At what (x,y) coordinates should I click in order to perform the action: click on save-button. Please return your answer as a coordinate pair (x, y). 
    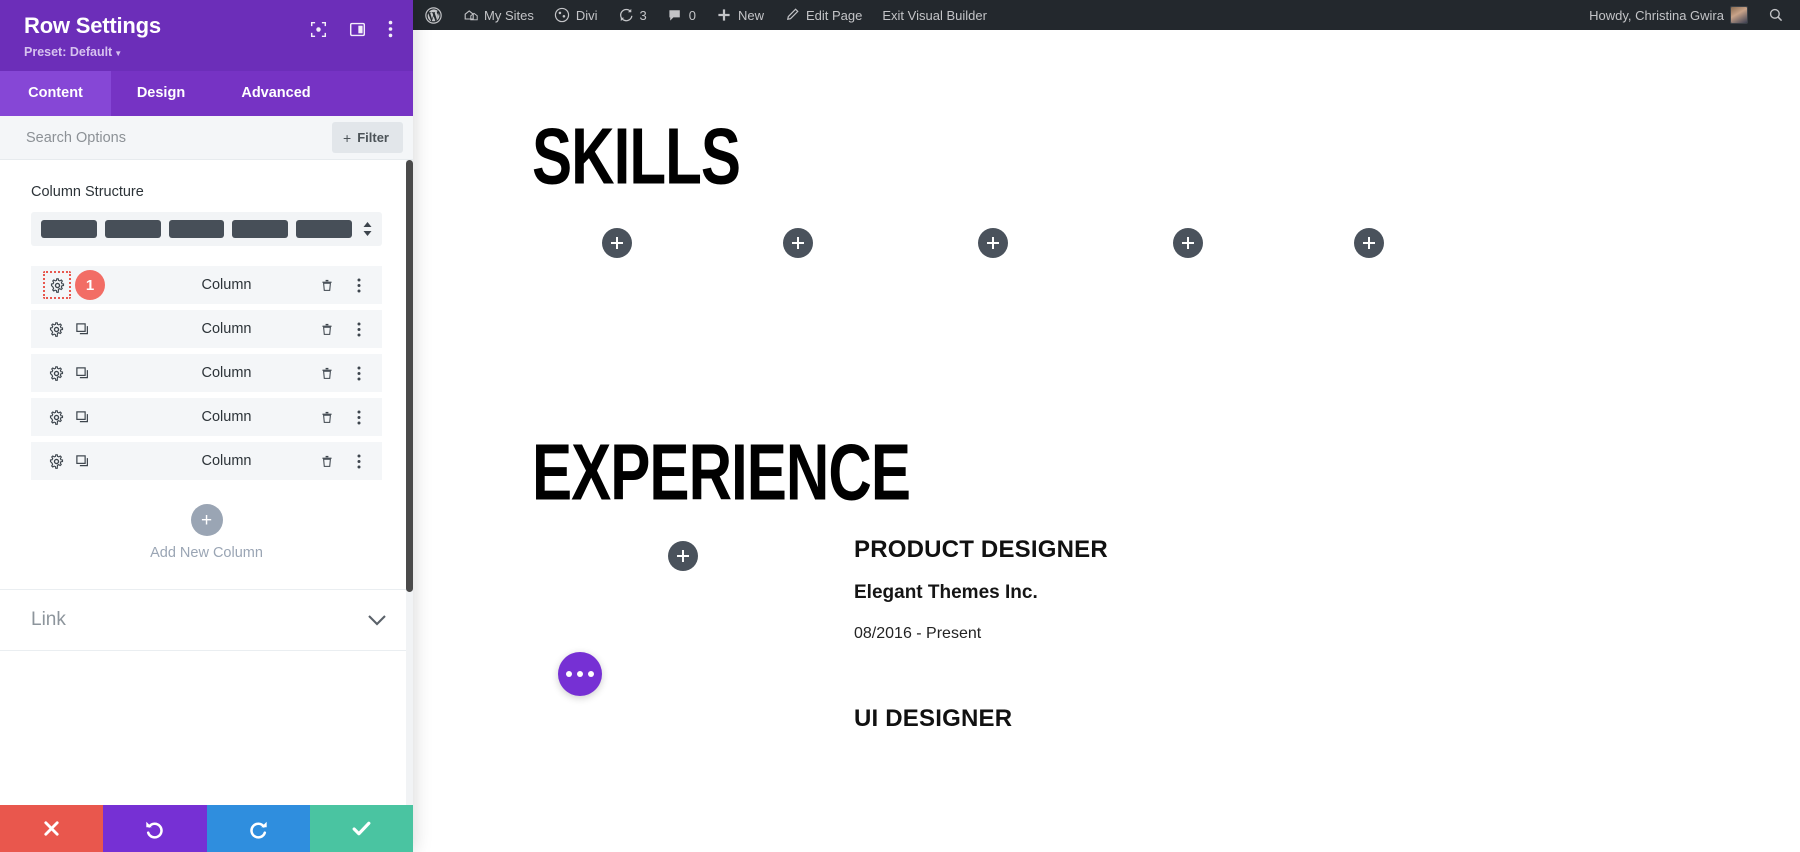
    Looking at the image, I should click on (361, 828).